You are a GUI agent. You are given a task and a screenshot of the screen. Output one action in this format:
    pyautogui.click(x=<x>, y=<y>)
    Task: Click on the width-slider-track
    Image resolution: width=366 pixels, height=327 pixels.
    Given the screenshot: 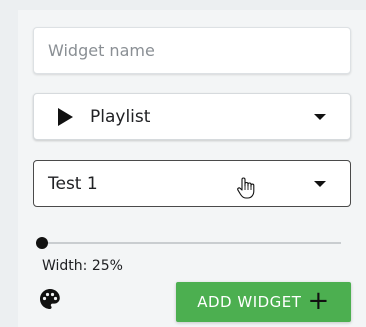 What is the action you would take?
    pyautogui.click(x=191, y=243)
    